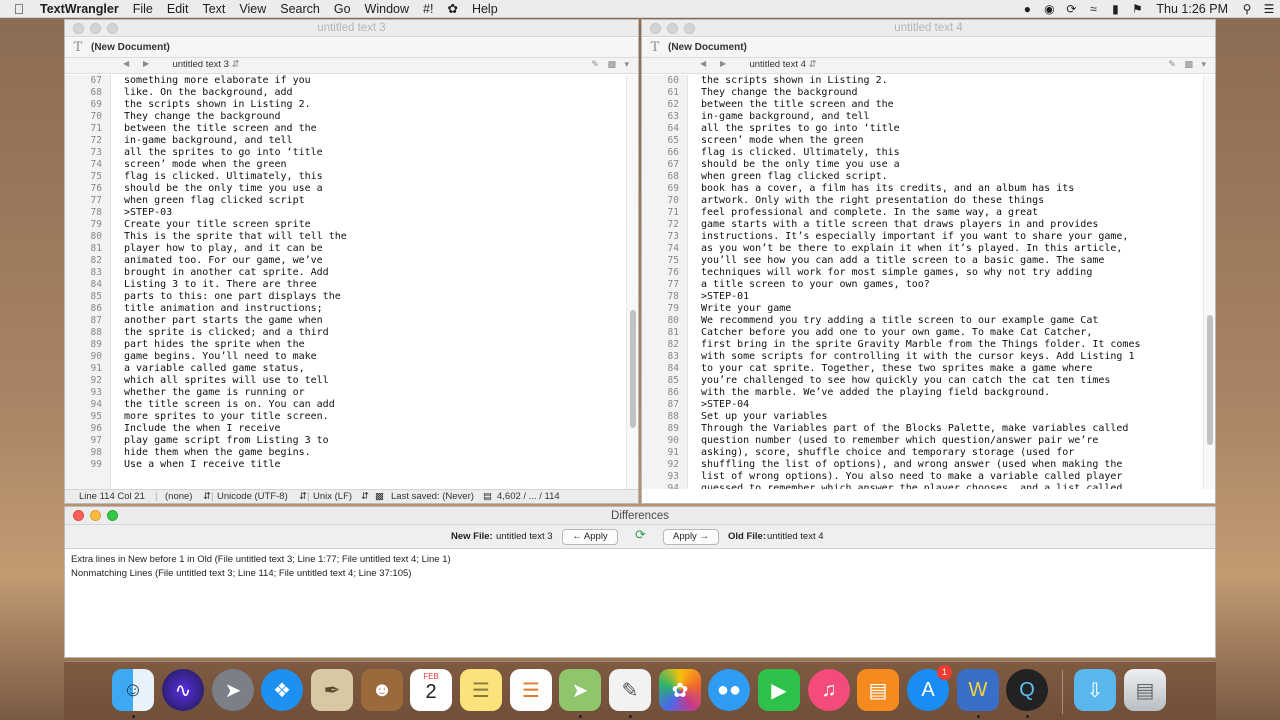 The width and height of the screenshot is (1280, 720). What do you see at coordinates (1192, 9) in the screenshot?
I see `menu-clock: Thu 1:26 PM` at bounding box center [1192, 9].